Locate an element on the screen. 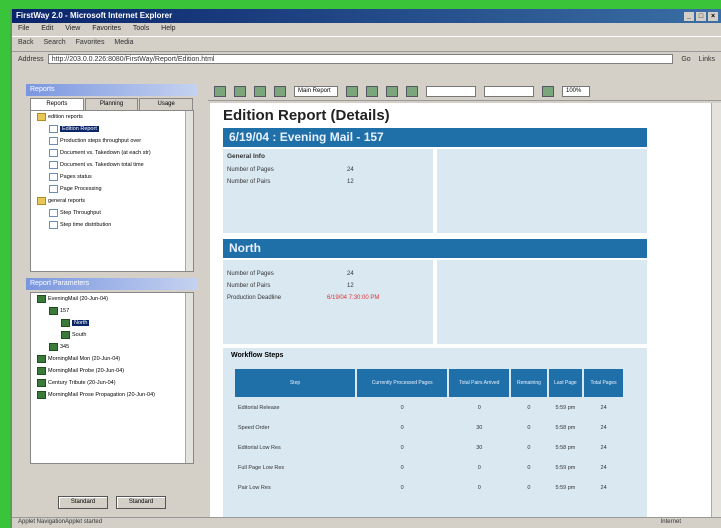 This screenshot has height=528, width=721. tree-item-label: North is located at coordinates (81, 323).